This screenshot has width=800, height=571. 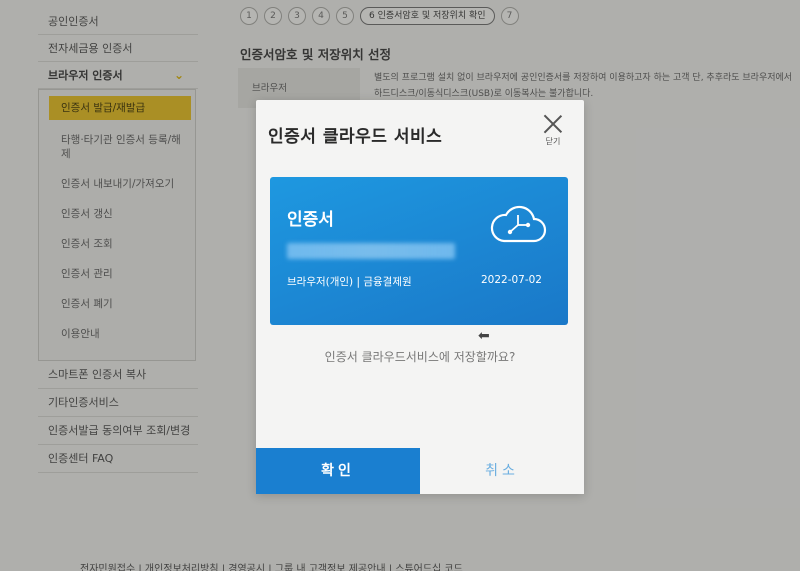 What do you see at coordinates (420, 357) in the screenshot?
I see `save-confirm-question: 인증서 클라우드서비스에 저장할까요?` at bounding box center [420, 357].